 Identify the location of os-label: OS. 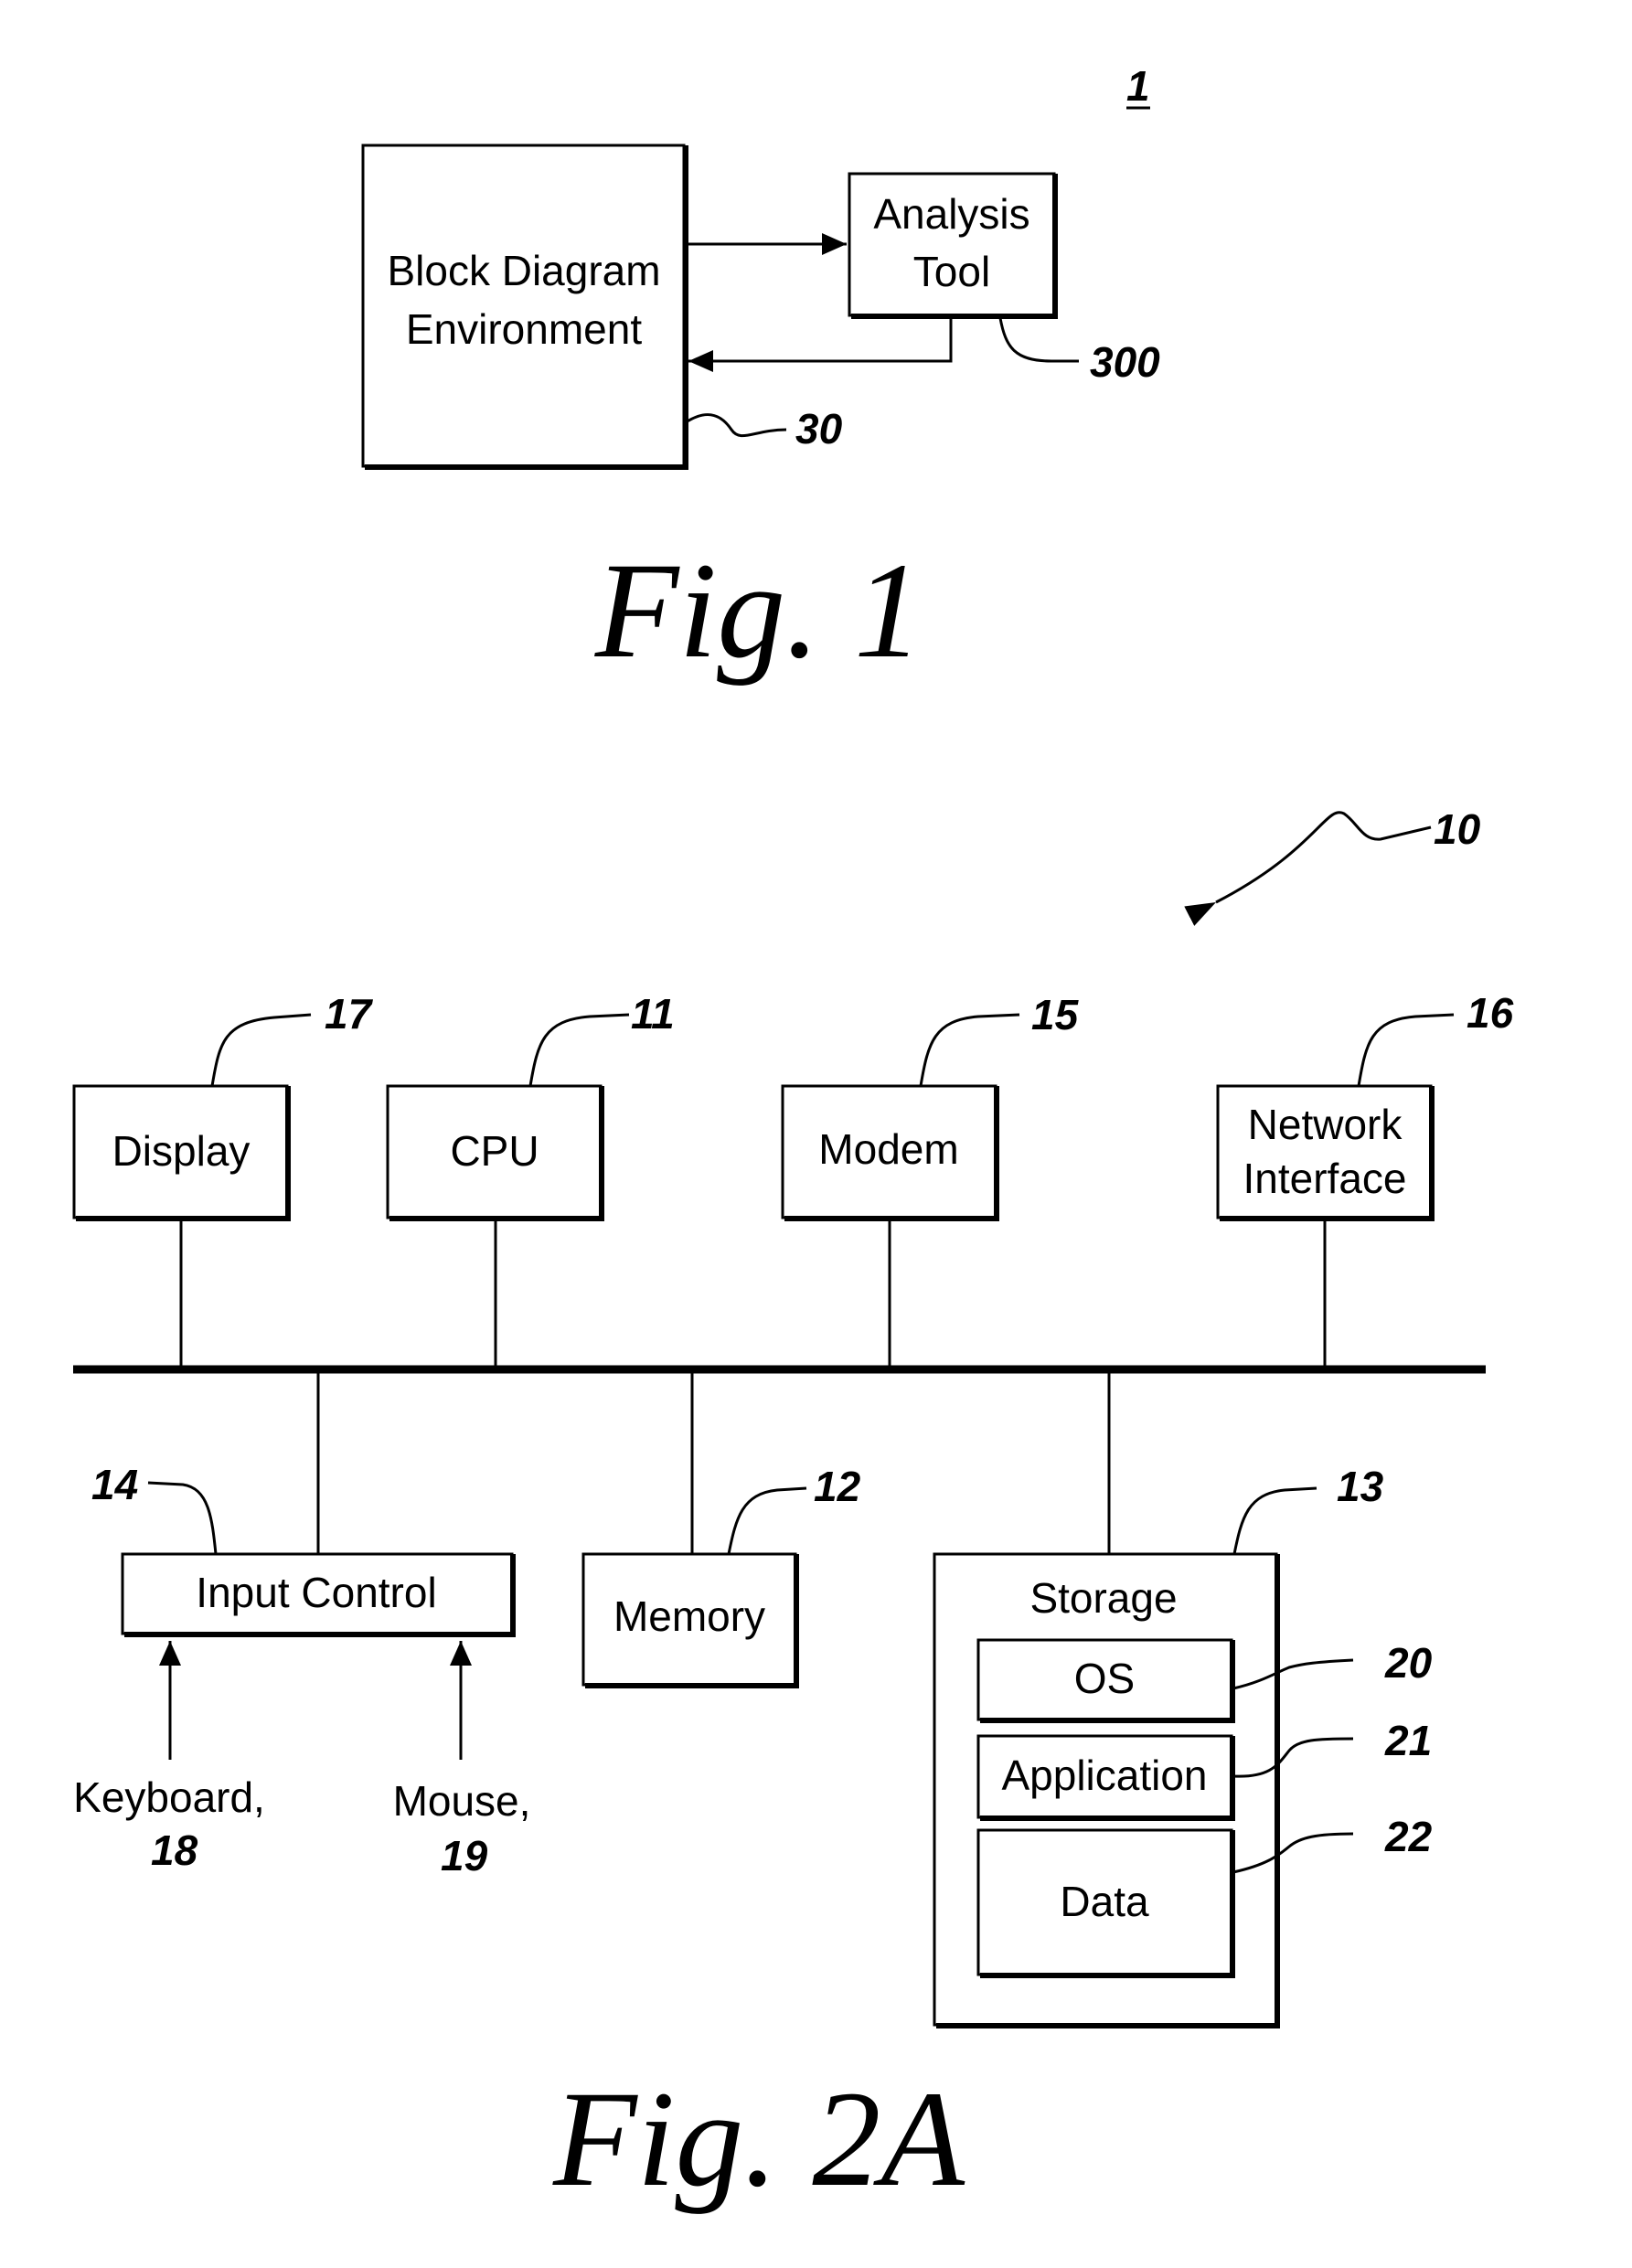
(1104, 1678).